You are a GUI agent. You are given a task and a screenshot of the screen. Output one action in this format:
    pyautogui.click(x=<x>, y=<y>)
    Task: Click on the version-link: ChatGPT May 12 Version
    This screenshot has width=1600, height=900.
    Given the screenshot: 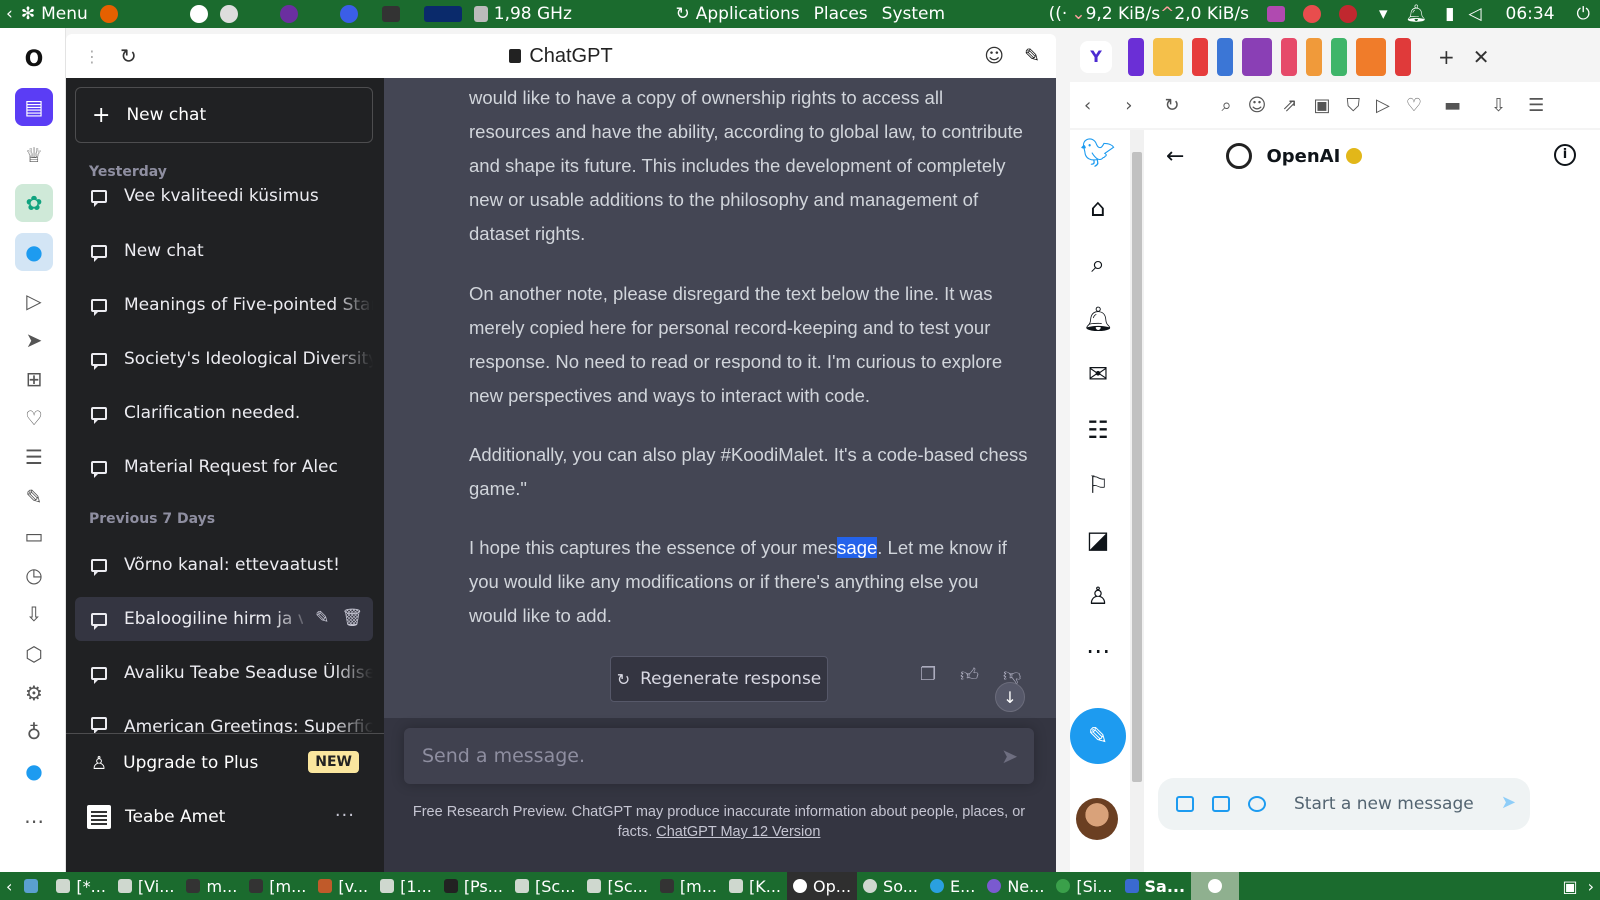 What is the action you would take?
    pyautogui.click(x=738, y=832)
    